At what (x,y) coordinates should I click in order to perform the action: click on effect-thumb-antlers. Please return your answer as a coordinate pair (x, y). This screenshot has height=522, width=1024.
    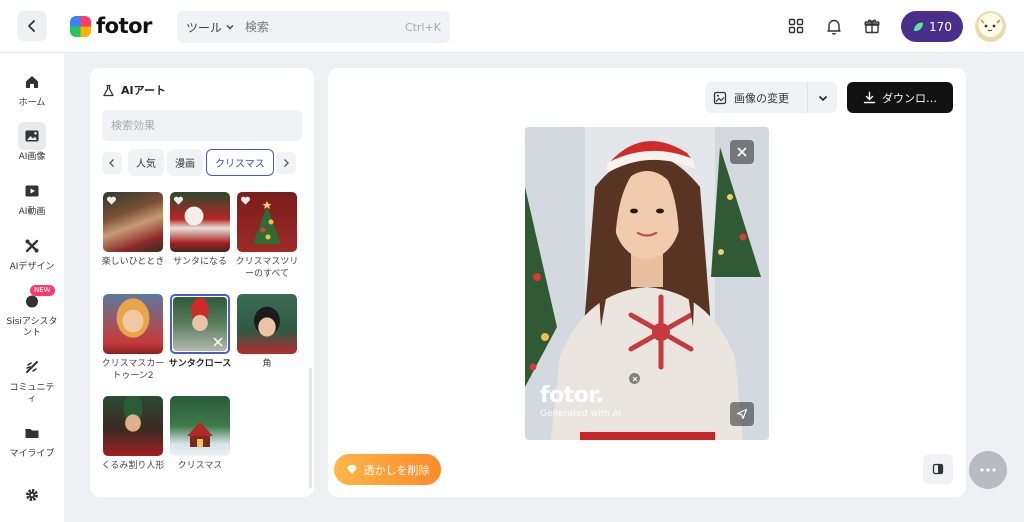
    Looking at the image, I should click on (267, 324).